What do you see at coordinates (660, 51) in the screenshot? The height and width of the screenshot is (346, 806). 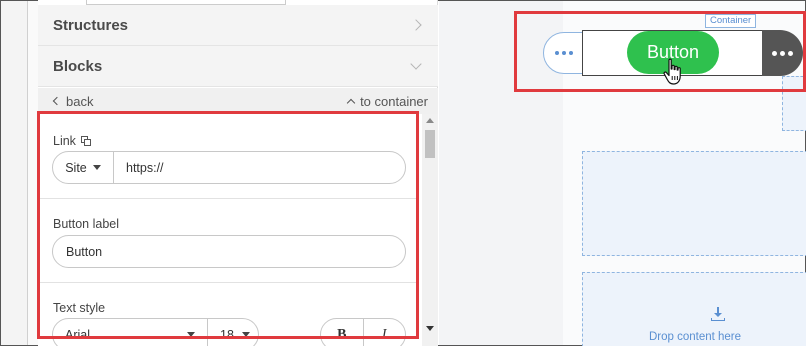 I see `block-highlight-box` at bounding box center [660, 51].